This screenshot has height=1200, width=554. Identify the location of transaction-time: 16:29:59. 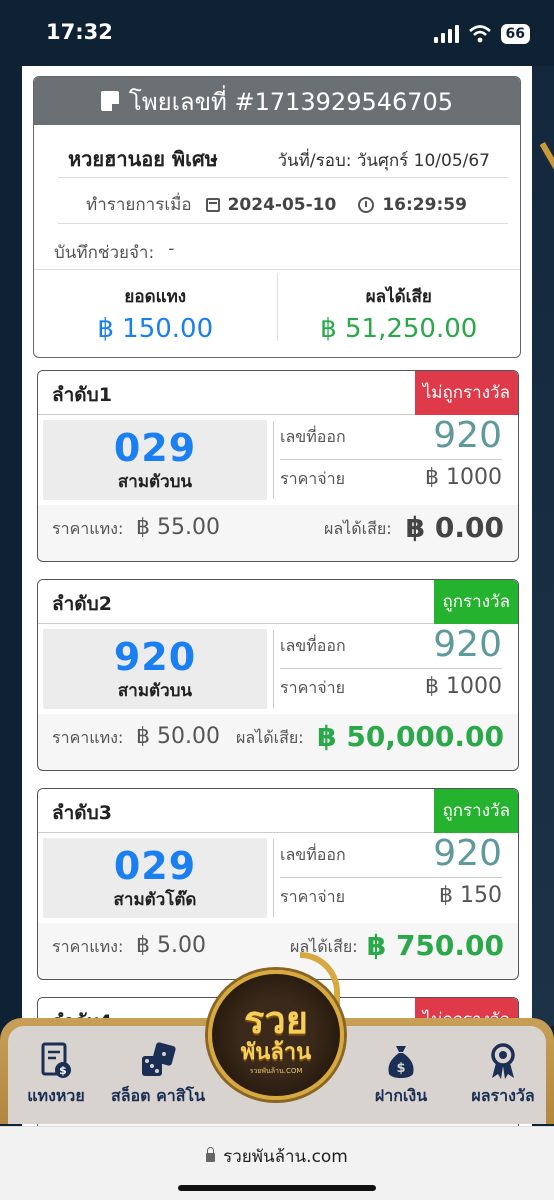
(424, 204).